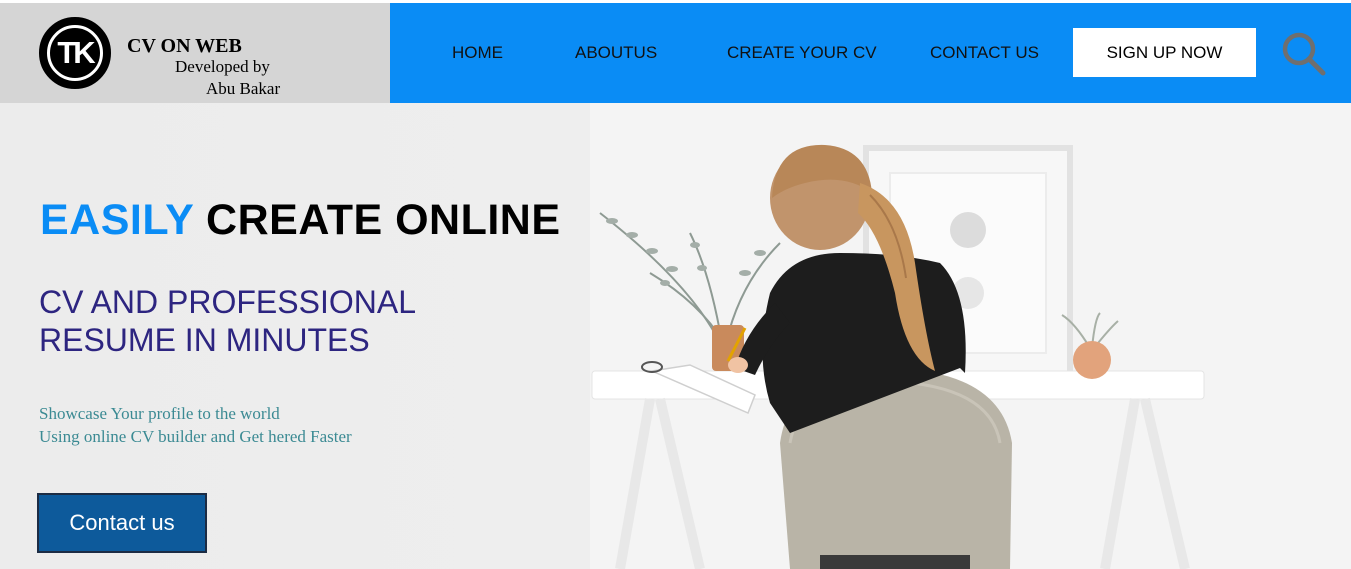 The height and width of the screenshot is (569, 1351). I want to click on hero-subheading: CV AND PROFESSIONAL RESUME IN MINUTES, so click(227, 321).